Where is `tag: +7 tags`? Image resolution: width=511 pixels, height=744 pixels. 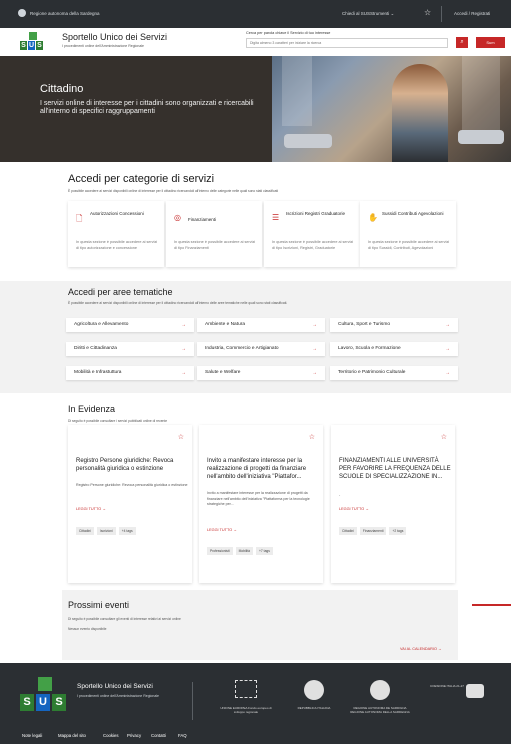 tag: +7 tags is located at coordinates (264, 551).